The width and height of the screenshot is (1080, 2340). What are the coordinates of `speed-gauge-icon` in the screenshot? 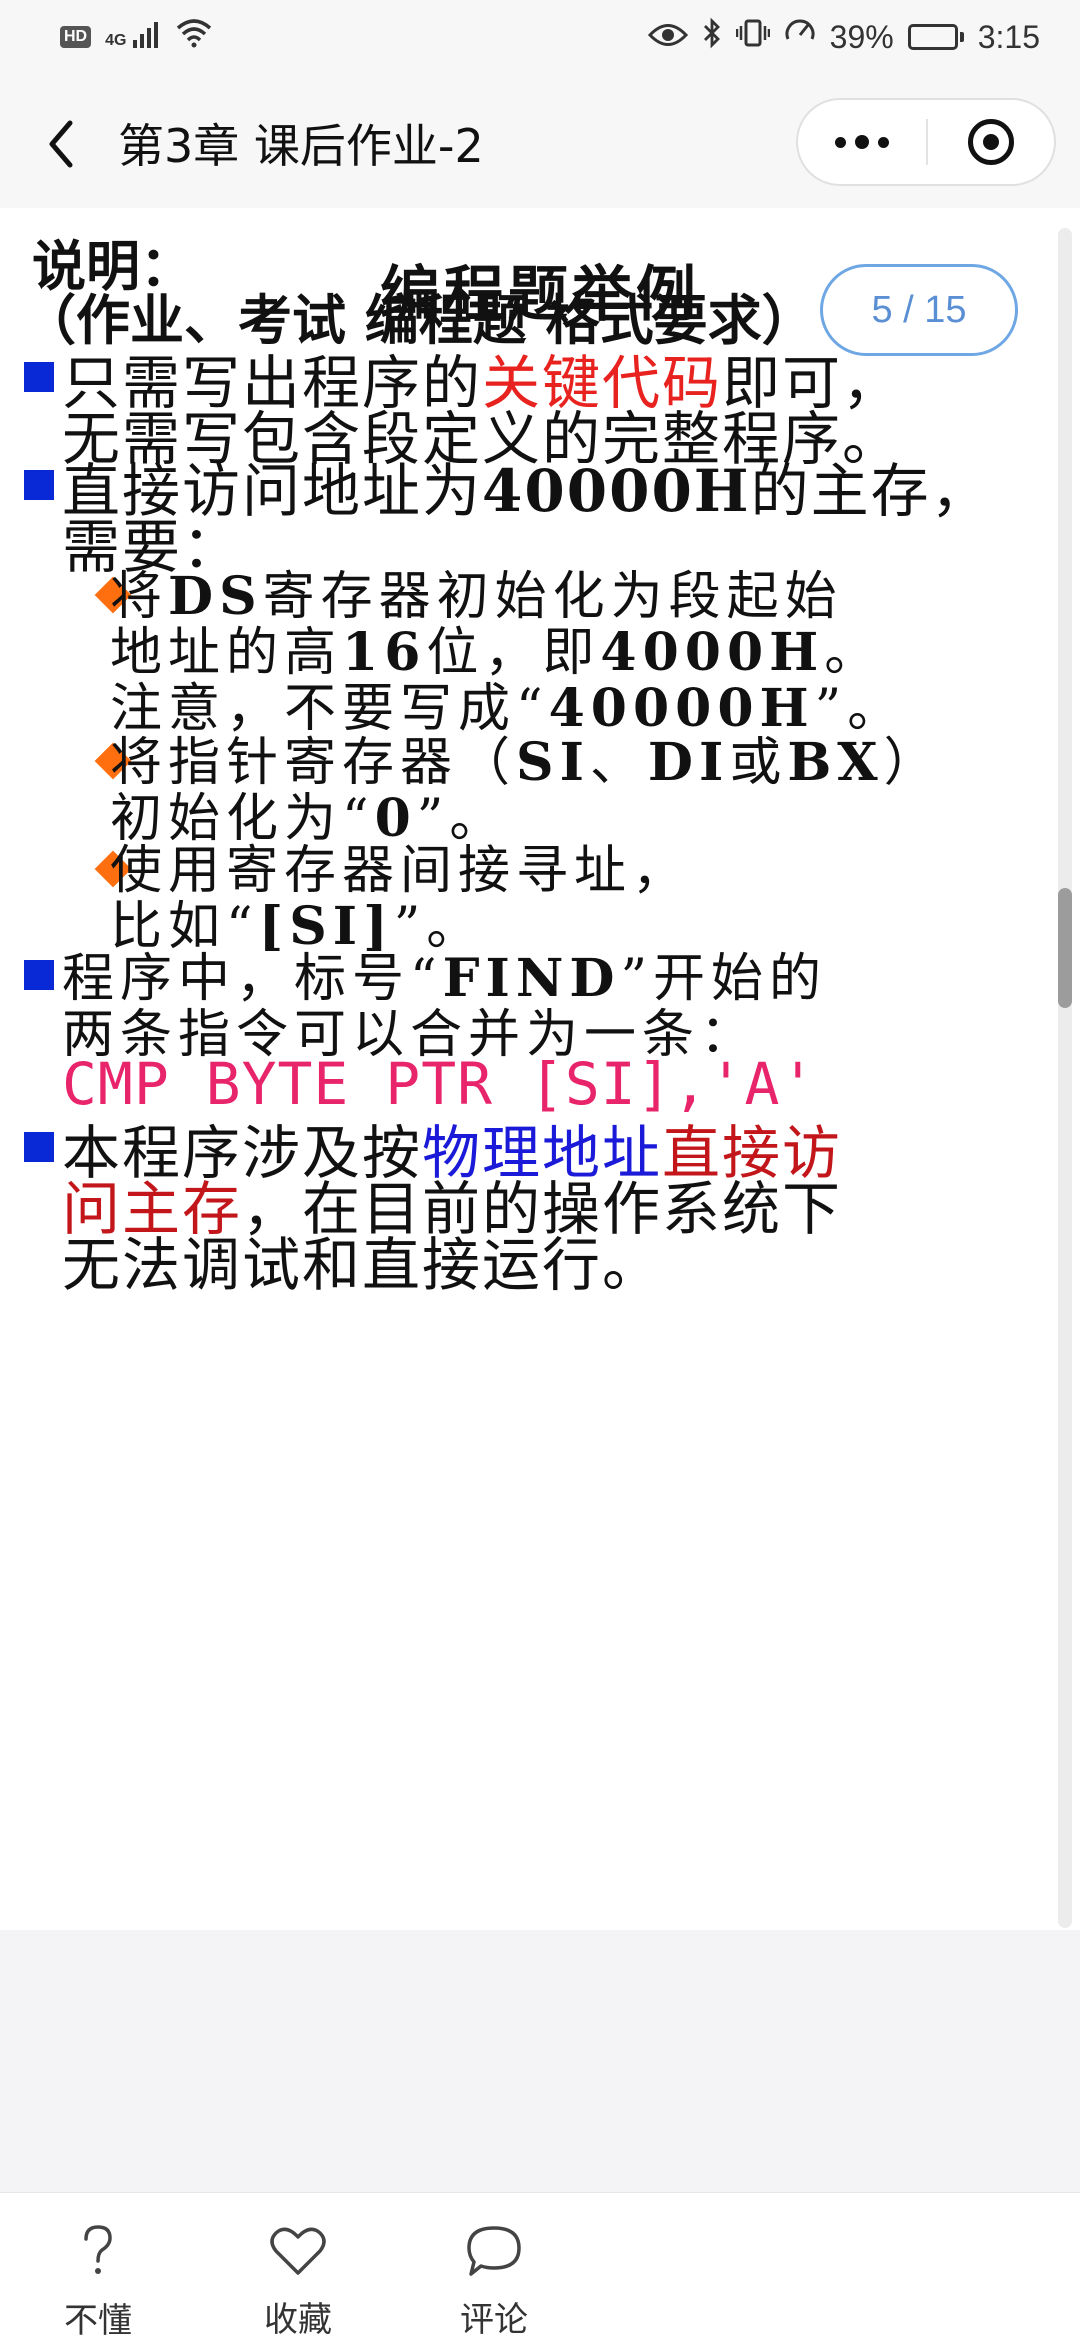 It's located at (800, 37).